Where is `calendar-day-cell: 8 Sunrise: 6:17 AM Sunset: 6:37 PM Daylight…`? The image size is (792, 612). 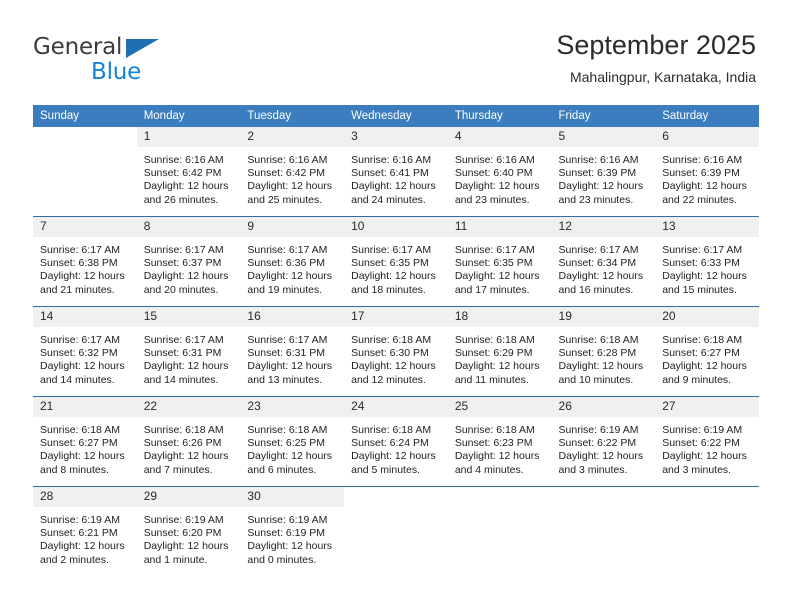 calendar-day-cell: 8 Sunrise: 6:17 AM Sunset: 6:37 PM Daylight… is located at coordinates (188, 261).